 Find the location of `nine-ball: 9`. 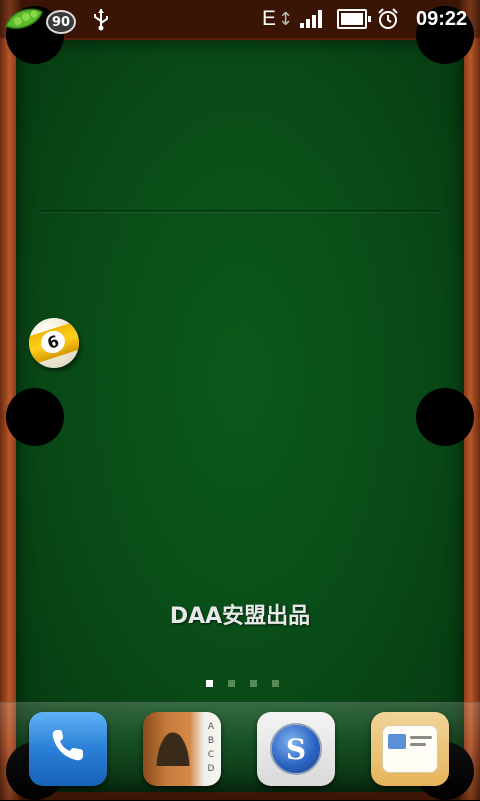

nine-ball: 9 is located at coordinates (54, 343).